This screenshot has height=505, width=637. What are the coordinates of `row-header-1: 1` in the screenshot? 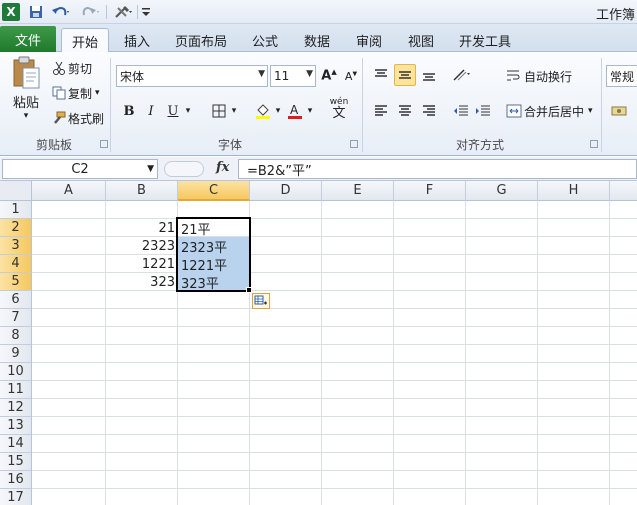 It's located at (16, 210).